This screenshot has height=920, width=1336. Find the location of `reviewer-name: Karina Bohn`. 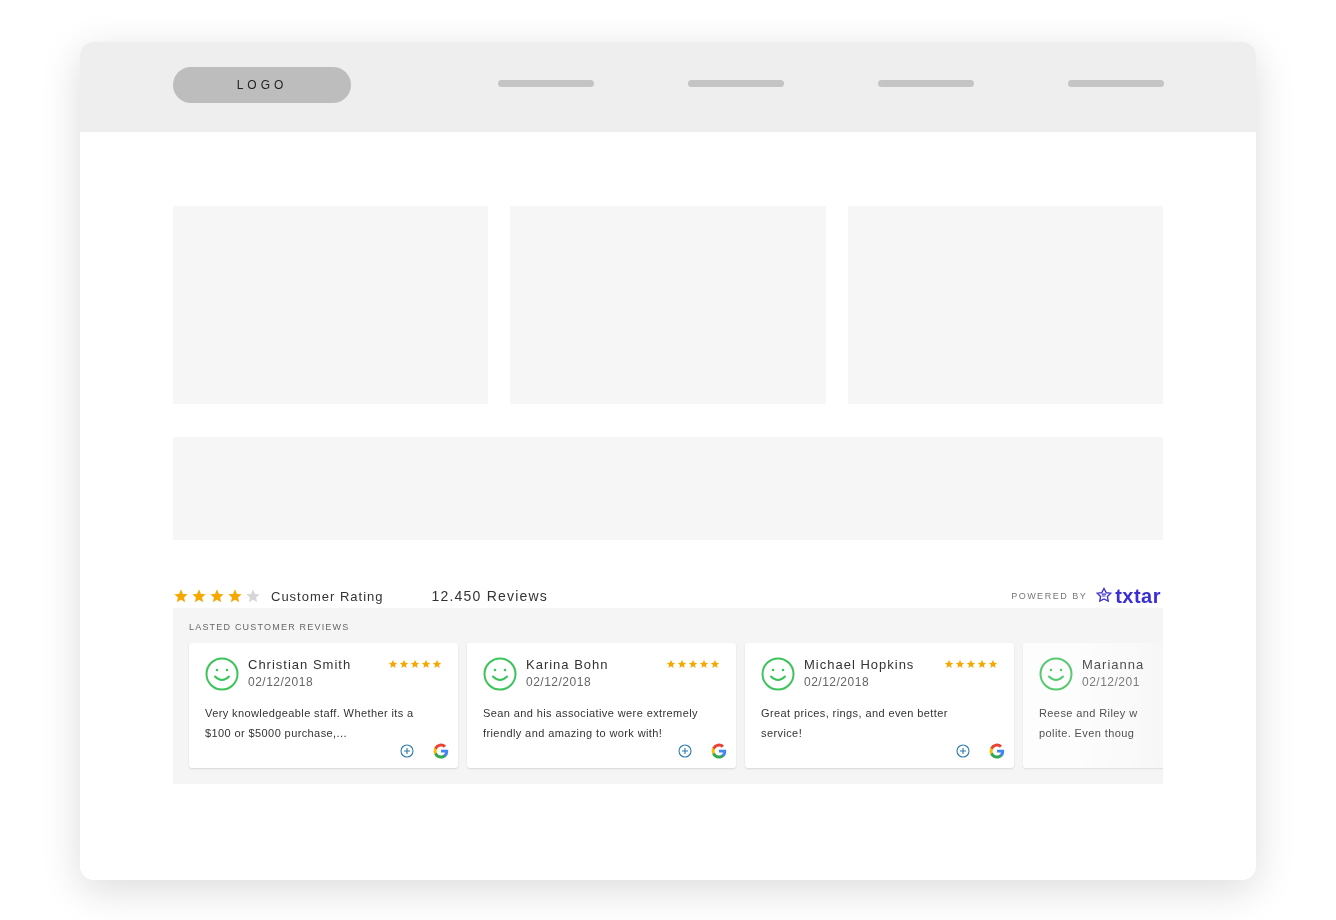

reviewer-name: Karina Bohn is located at coordinates (568, 664).